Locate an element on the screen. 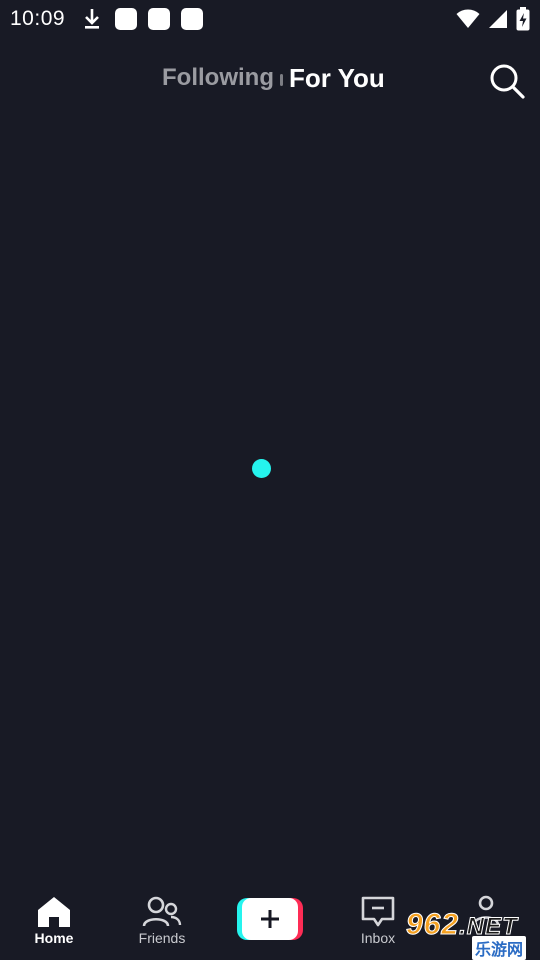 The width and height of the screenshot is (540, 960). nav-friends: Friends is located at coordinates (162, 924).